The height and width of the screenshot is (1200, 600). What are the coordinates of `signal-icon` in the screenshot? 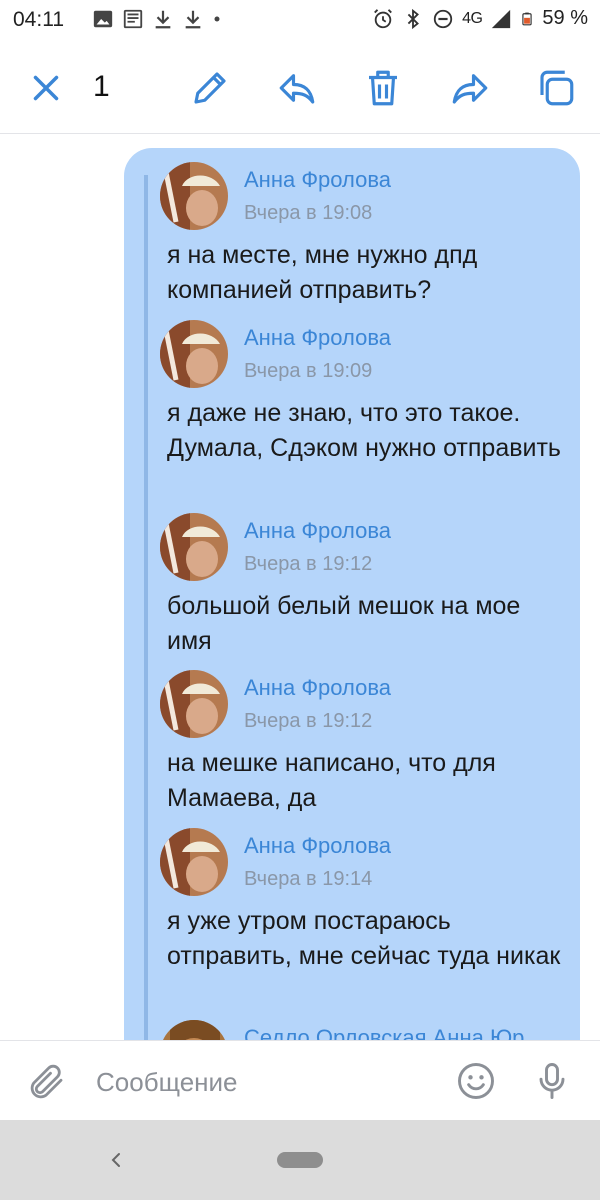 It's located at (501, 18).